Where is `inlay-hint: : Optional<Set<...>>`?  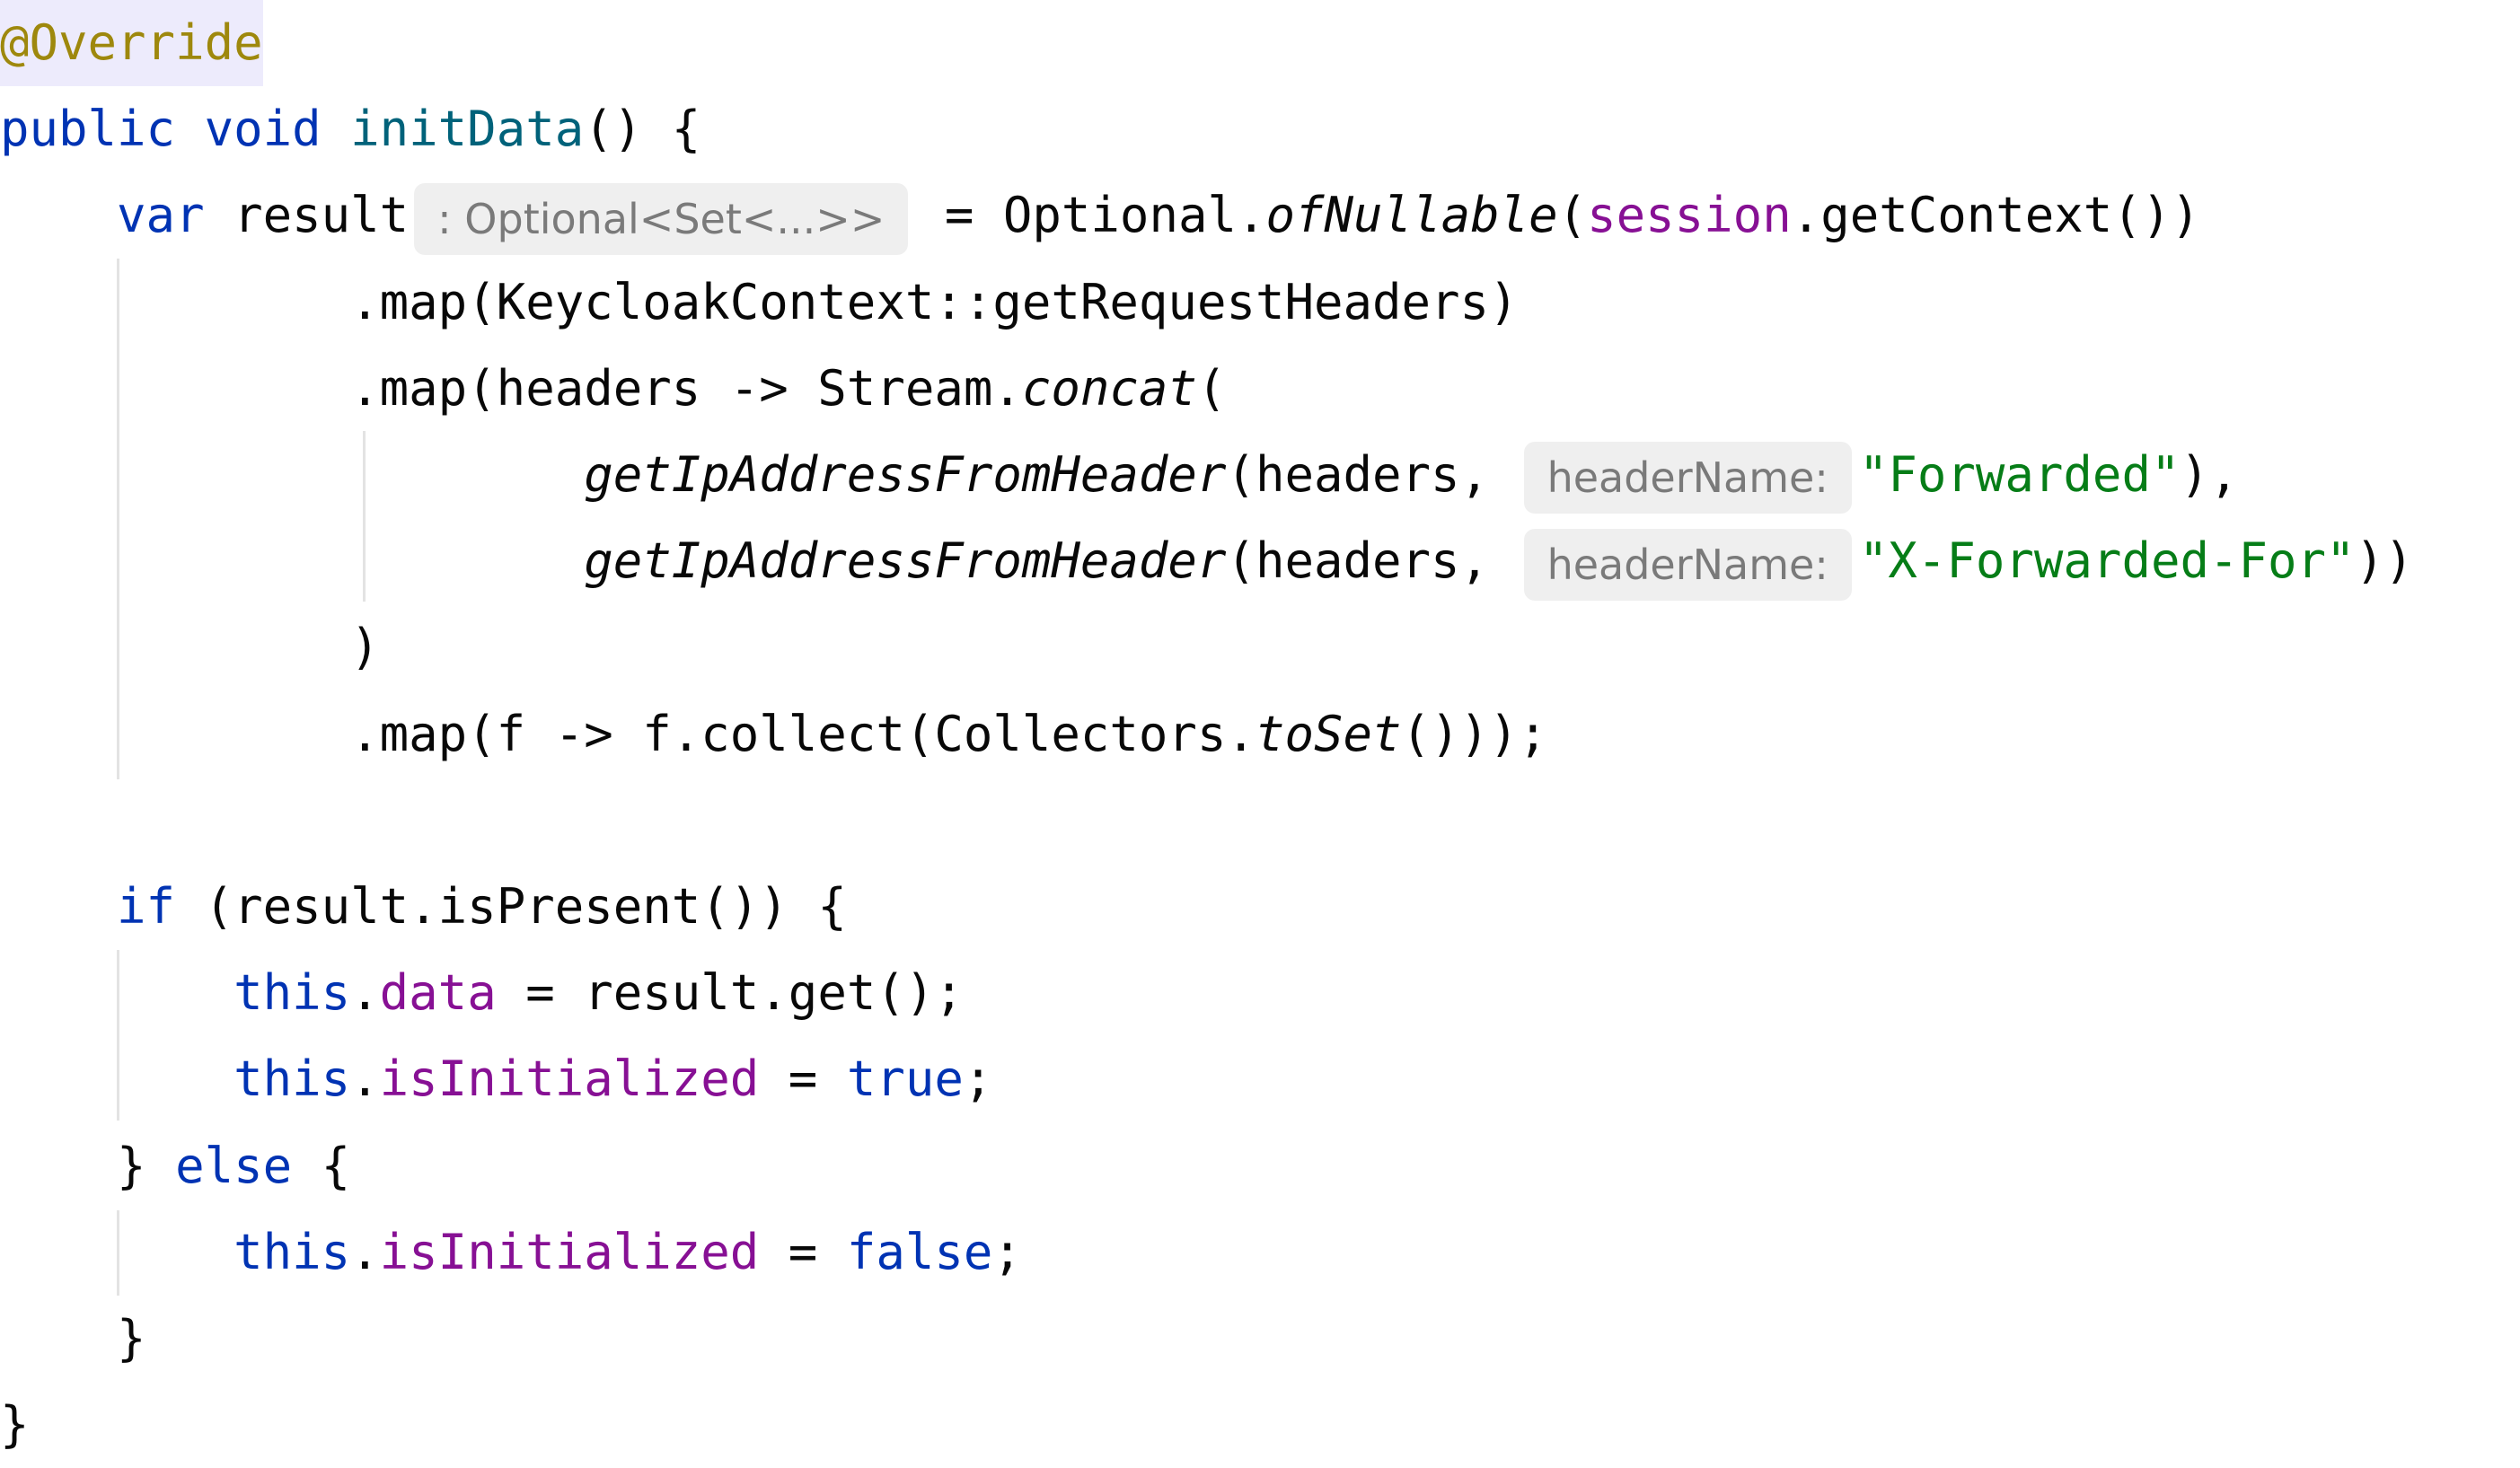
inlay-hint: : Optional<Set<...>> is located at coordinates (661, 218).